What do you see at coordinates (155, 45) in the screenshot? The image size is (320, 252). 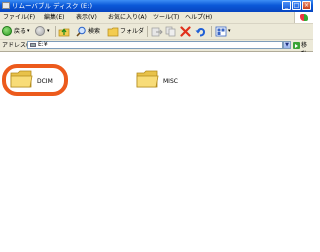 I see `address-input: E:¥` at bounding box center [155, 45].